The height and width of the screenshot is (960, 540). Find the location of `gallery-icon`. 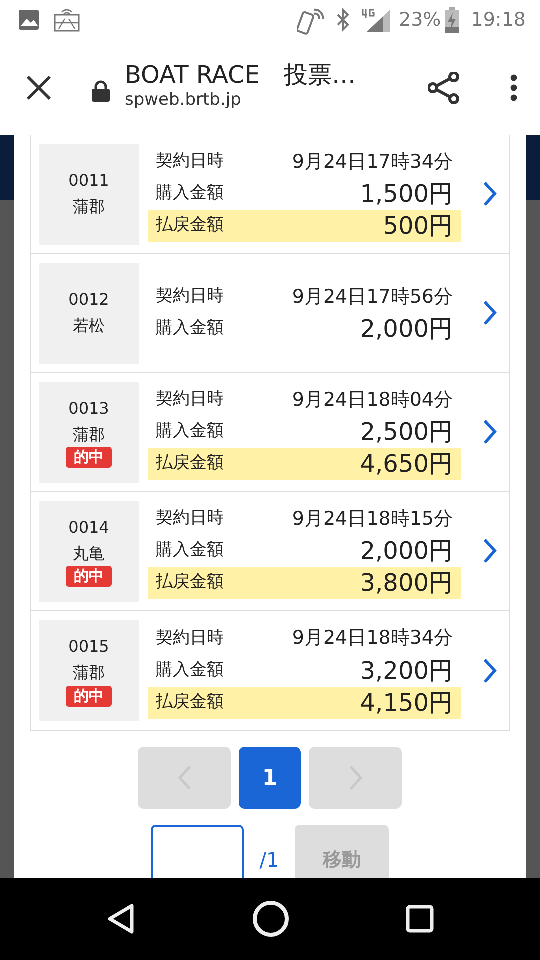

gallery-icon is located at coordinates (29, 20).